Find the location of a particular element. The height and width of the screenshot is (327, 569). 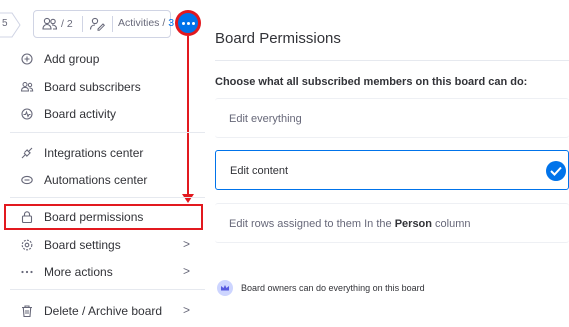

menu-item-label: Automations center is located at coordinates (96, 180).